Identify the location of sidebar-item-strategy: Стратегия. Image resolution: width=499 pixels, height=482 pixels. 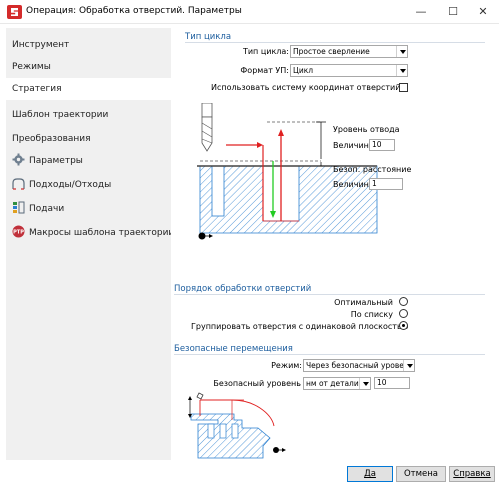
(88, 89).